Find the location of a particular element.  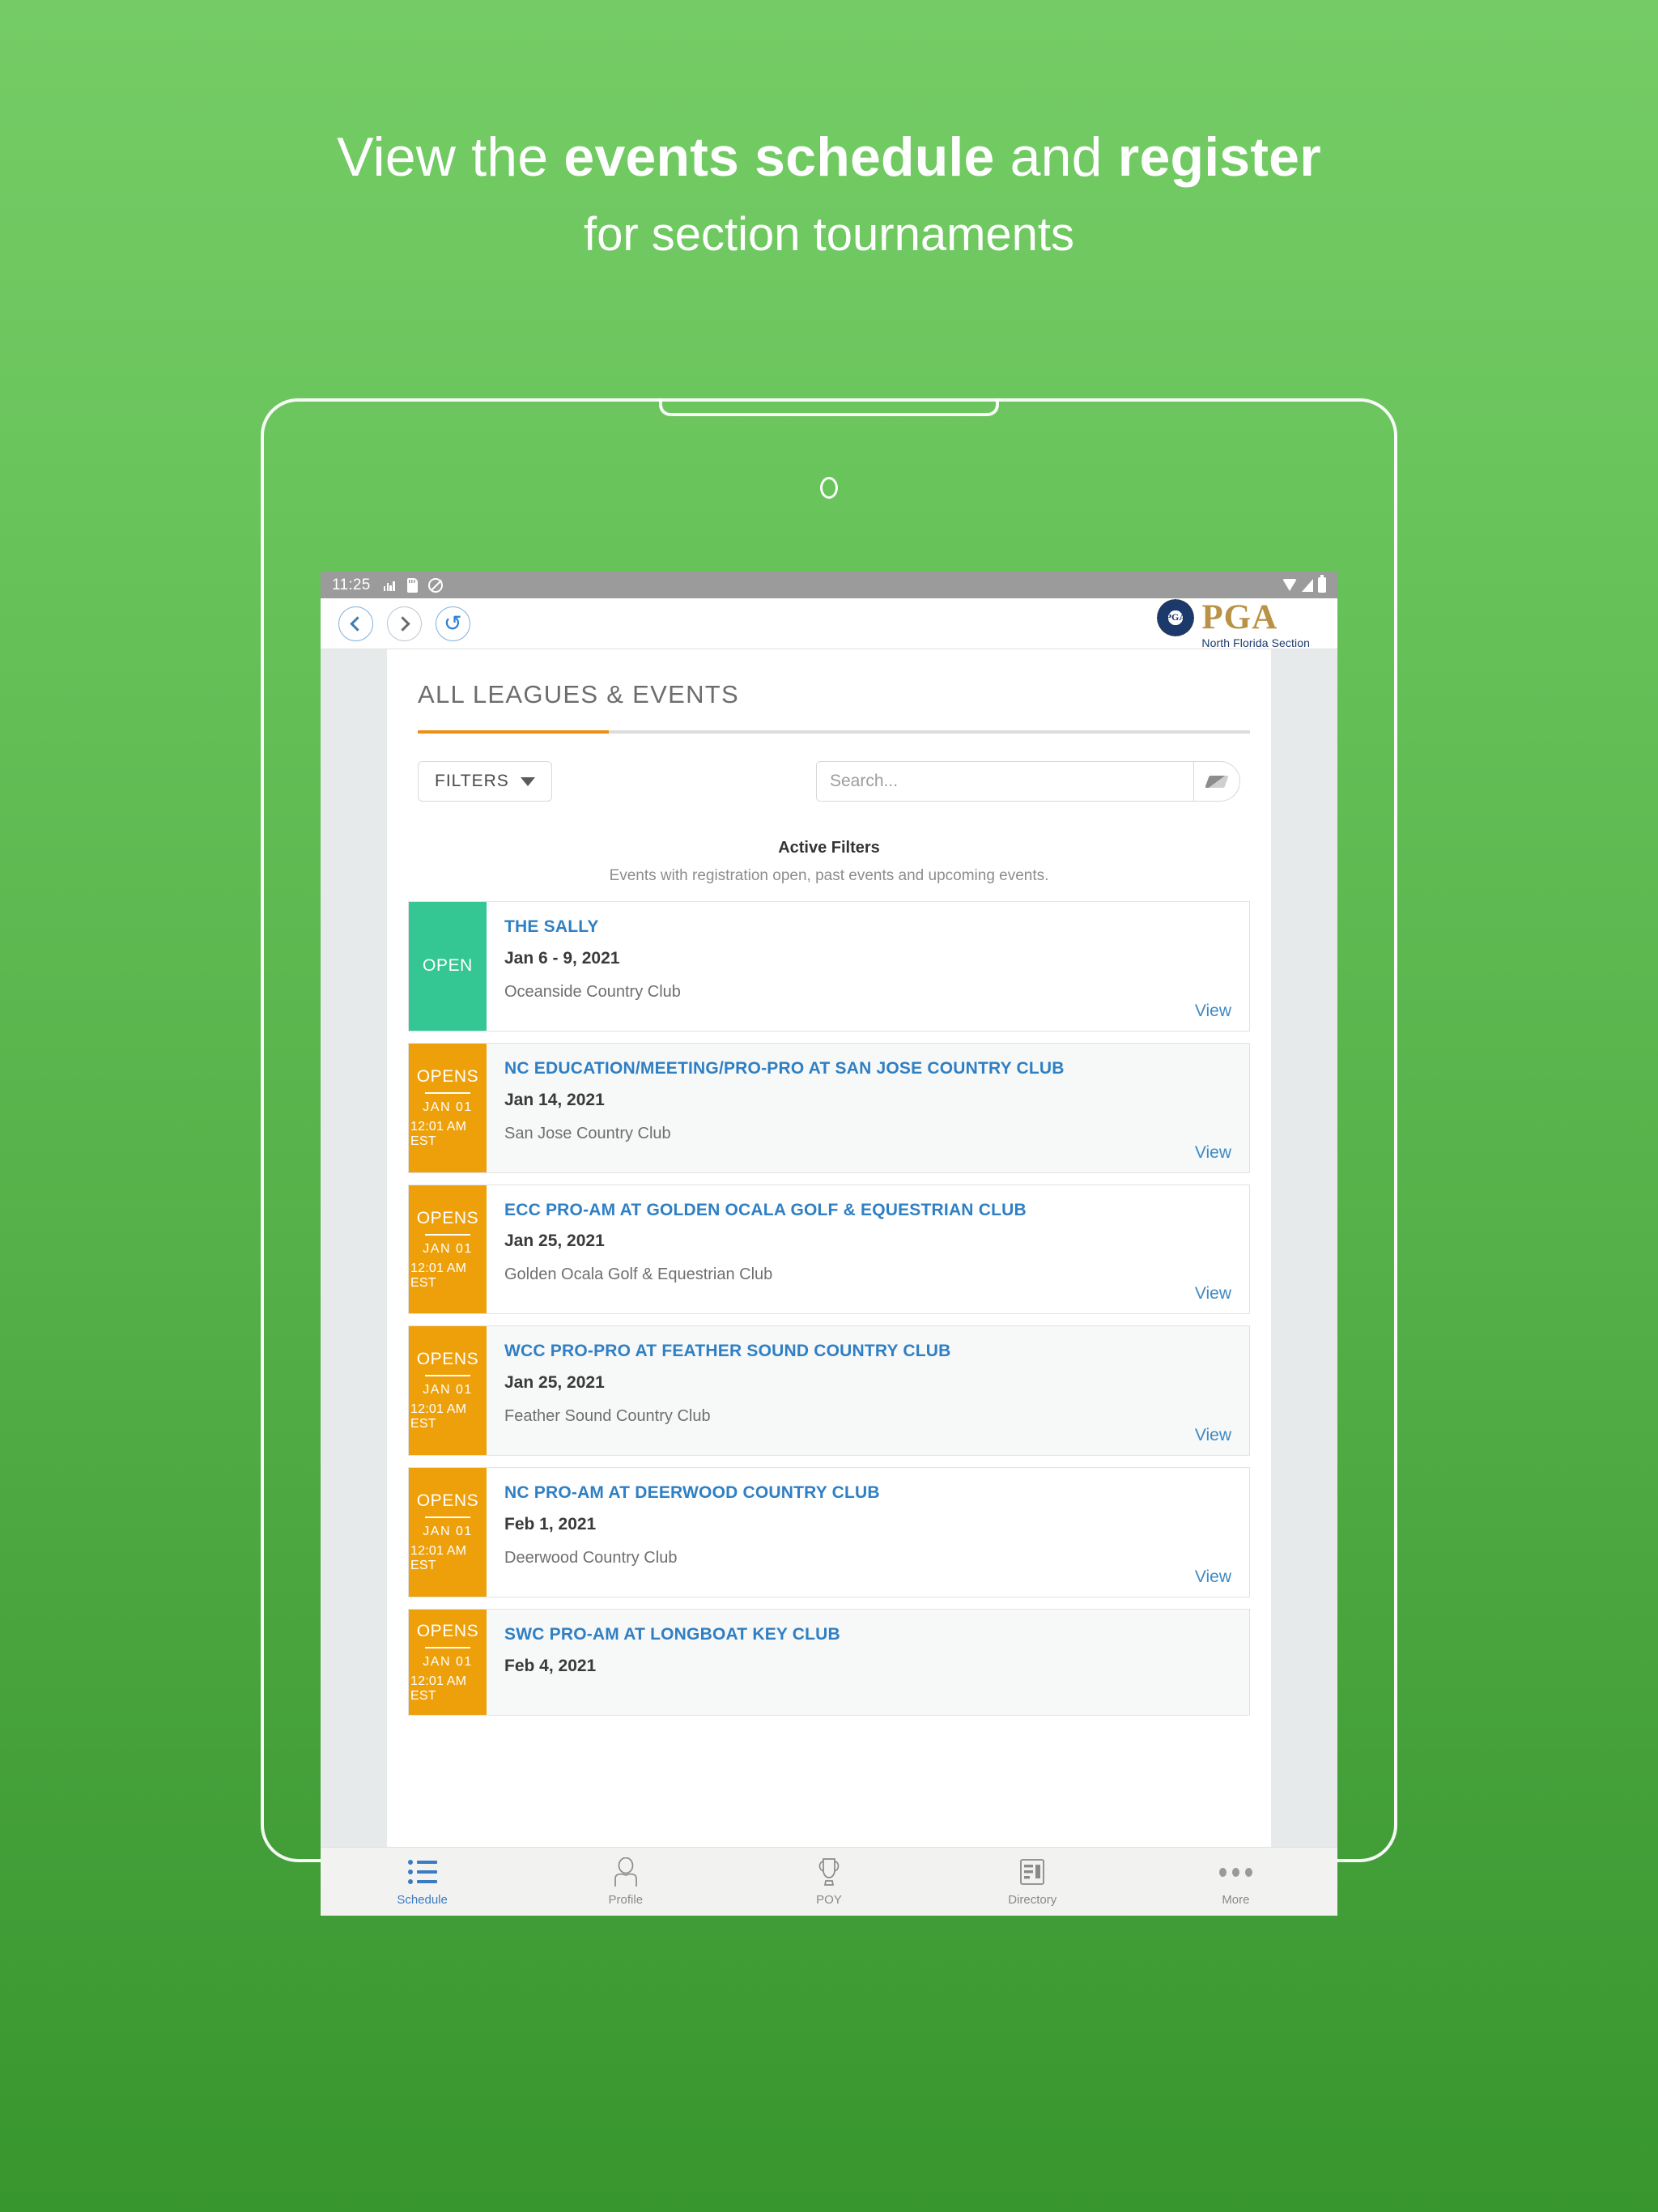

back-button is located at coordinates (355, 623).